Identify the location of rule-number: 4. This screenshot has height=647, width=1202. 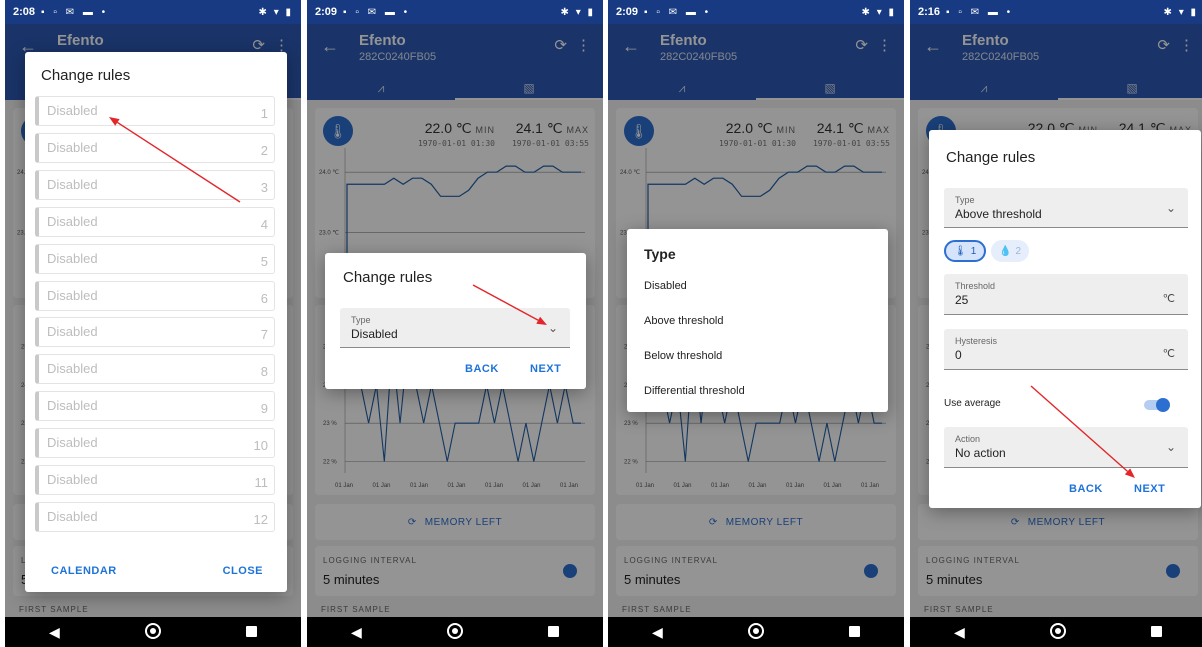
(264, 224).